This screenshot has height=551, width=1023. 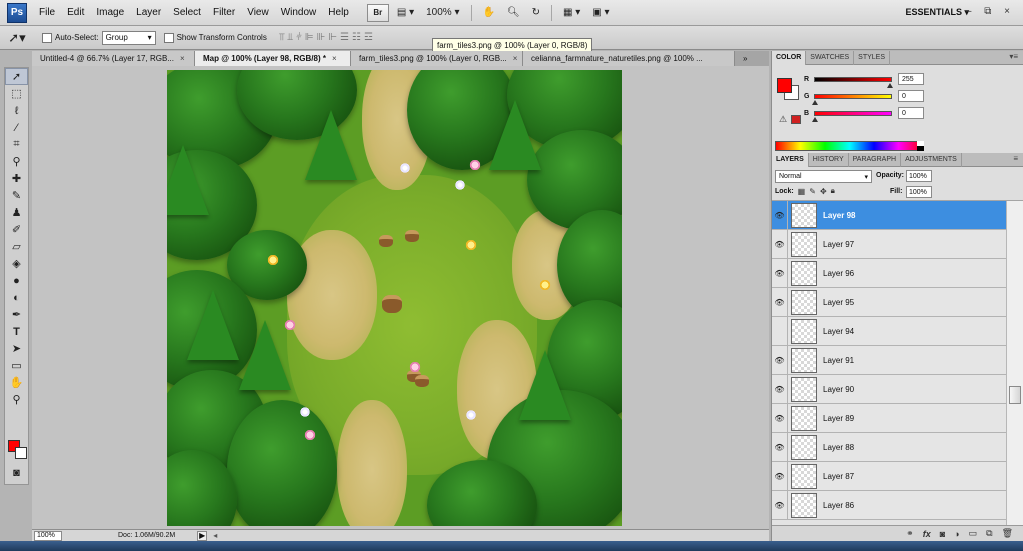 What do you see at coordinates (849, 146) in the screenshot?
I see `color-spectrum-bar` at bounding box center [849, 146].